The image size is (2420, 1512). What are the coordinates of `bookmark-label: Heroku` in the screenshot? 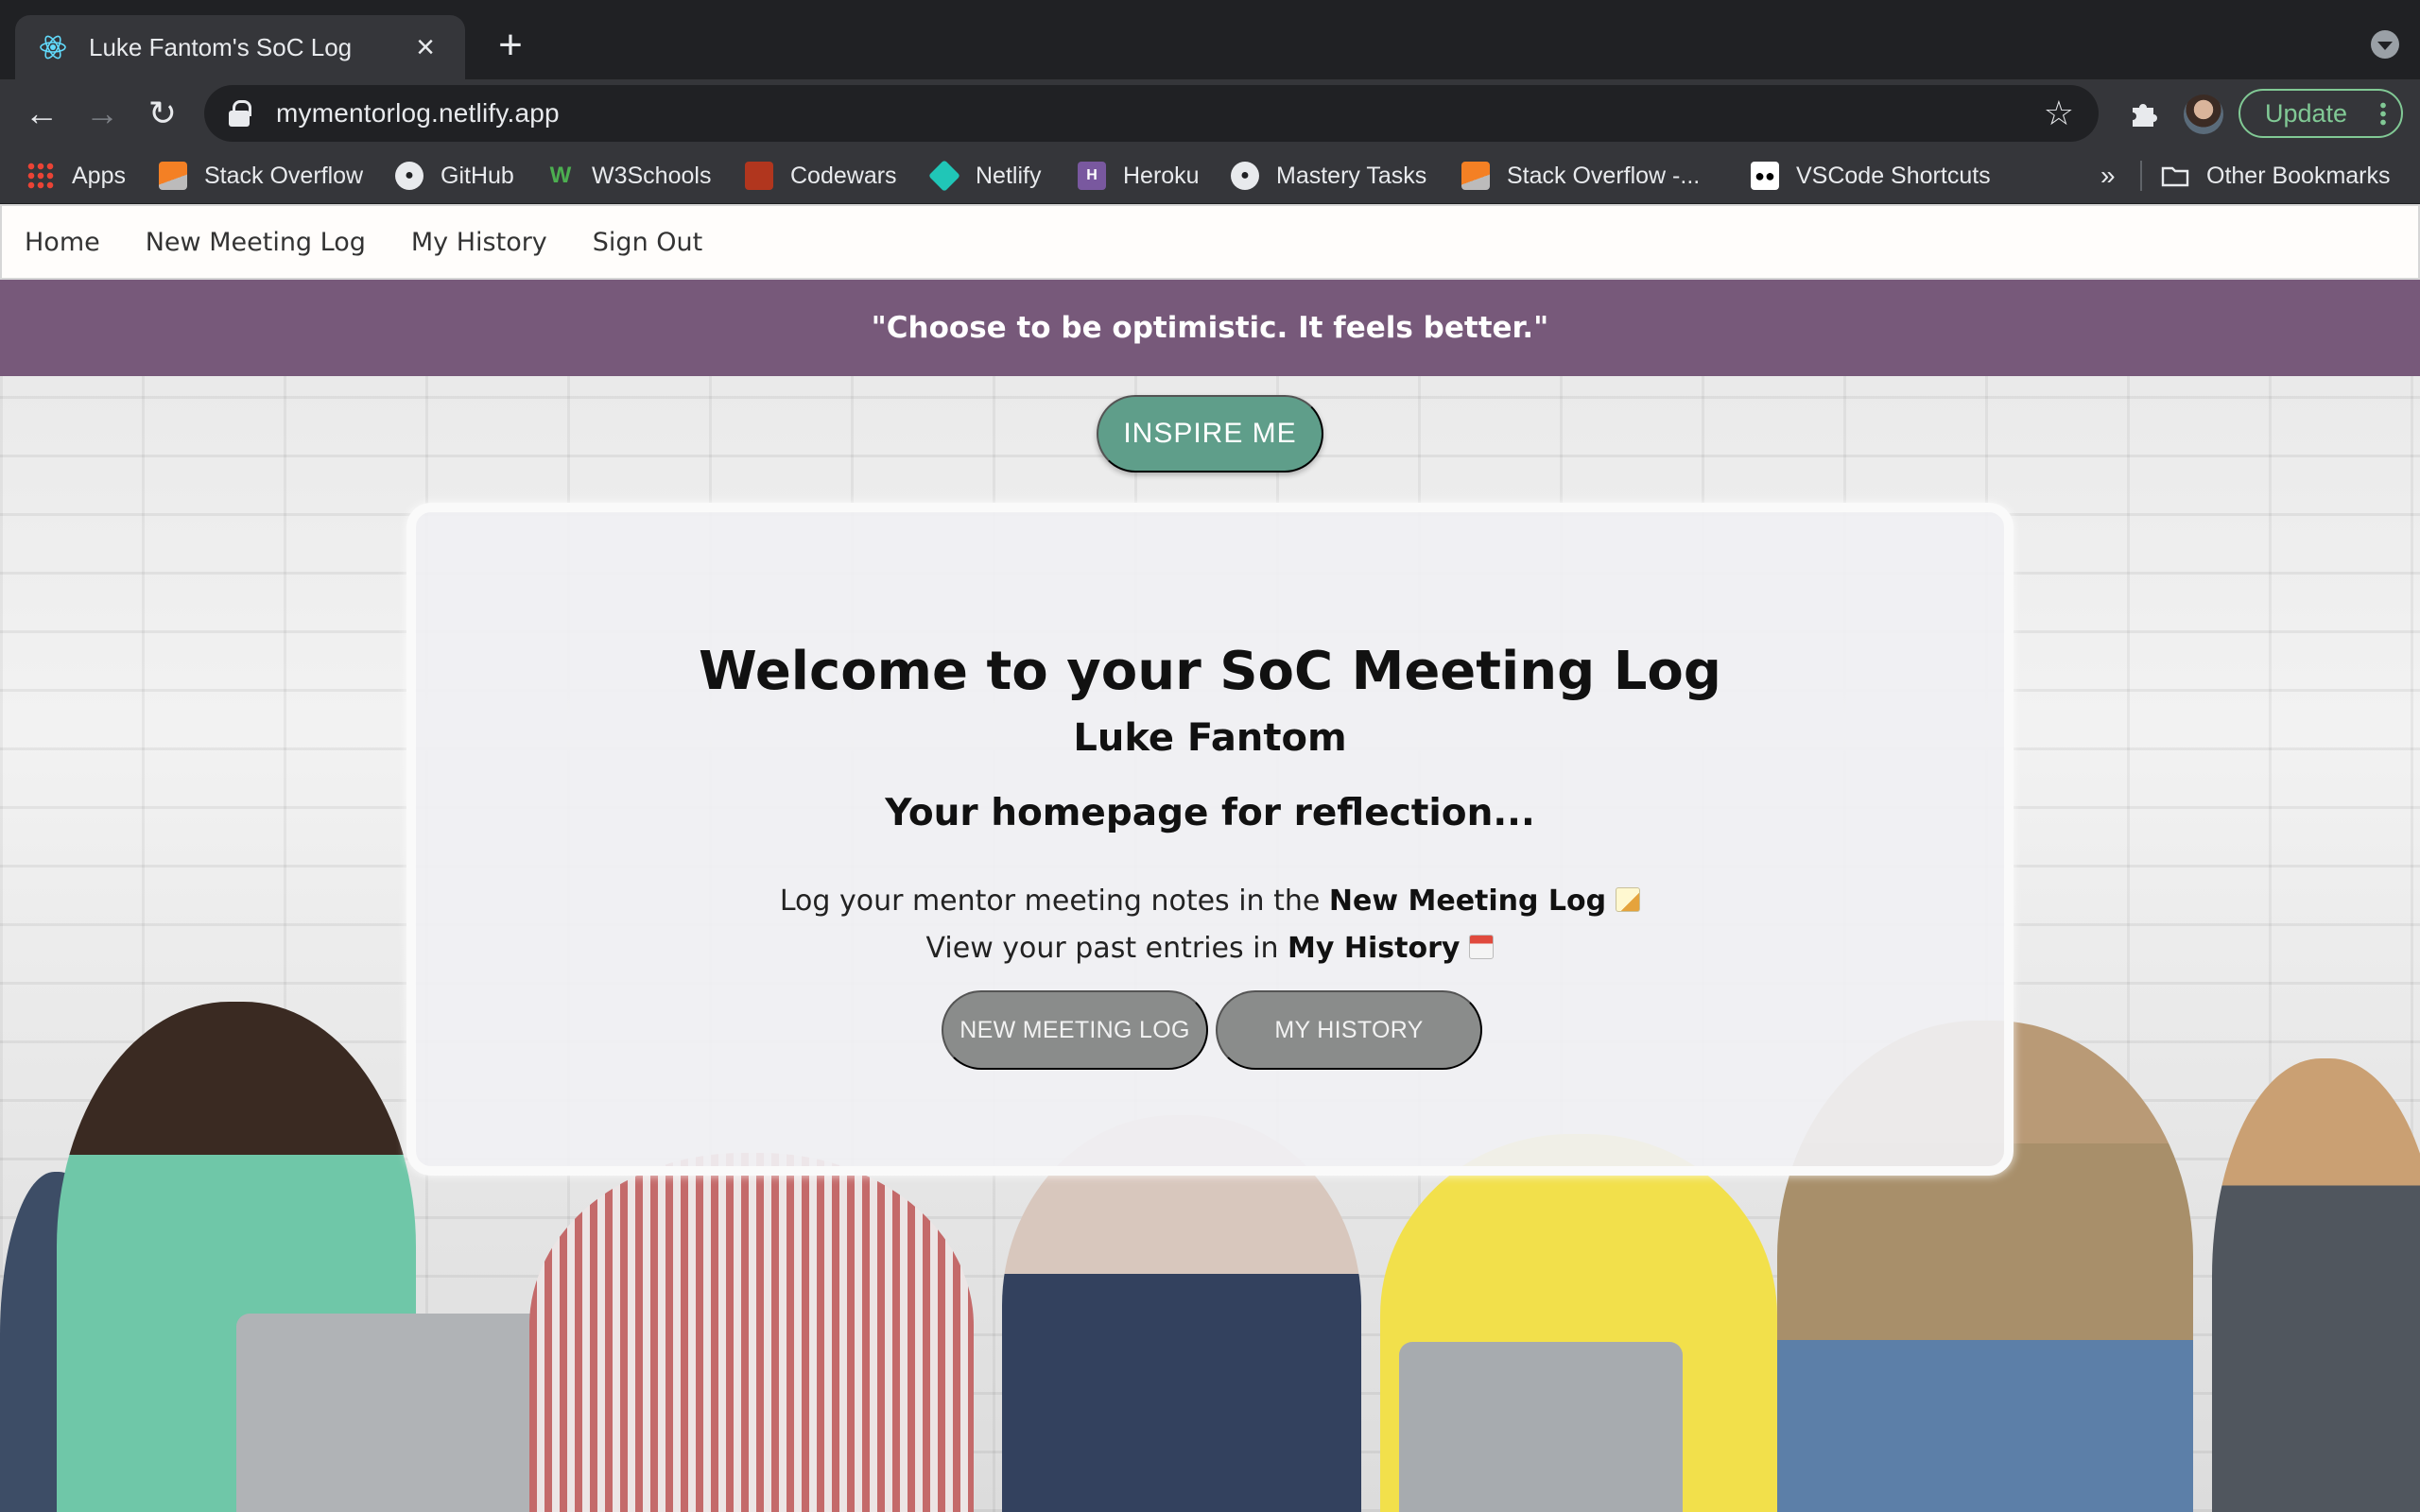 It's located at (1161, 175).